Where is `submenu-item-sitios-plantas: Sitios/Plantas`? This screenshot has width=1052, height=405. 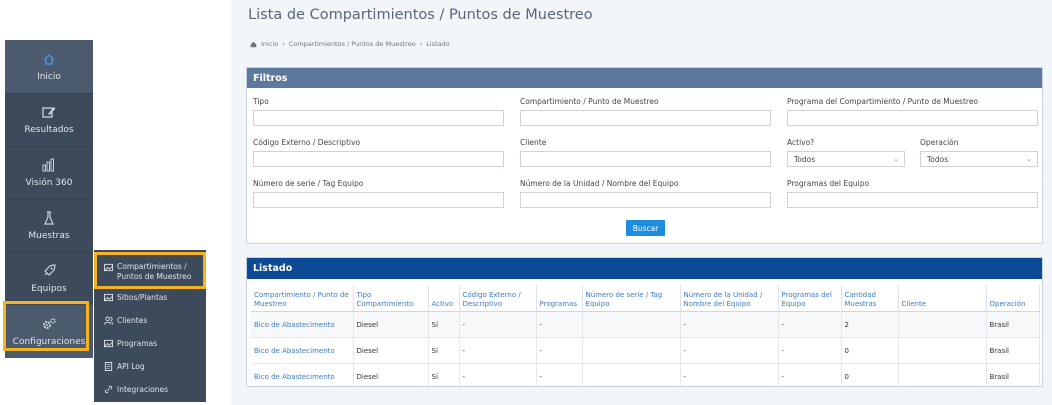 submenu-item-sitios-plantas: Sitios/Plantas is located at coordinates (150, 297).